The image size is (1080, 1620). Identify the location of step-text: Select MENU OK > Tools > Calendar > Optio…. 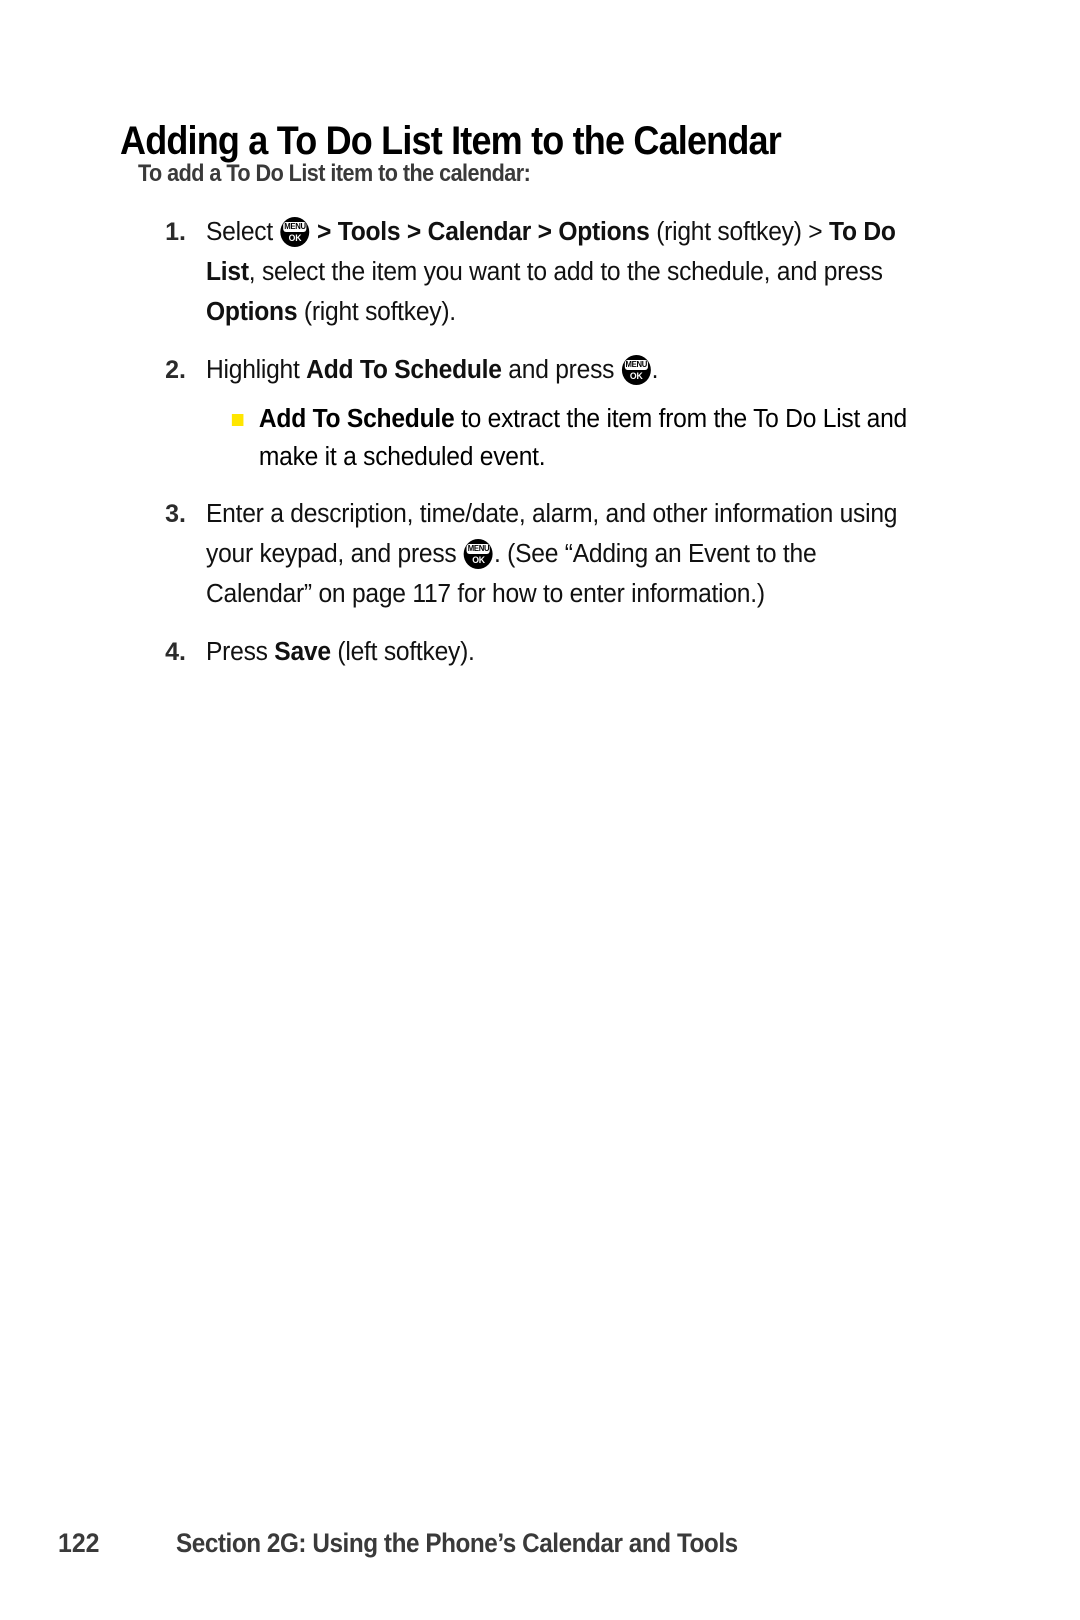
(560, 272).